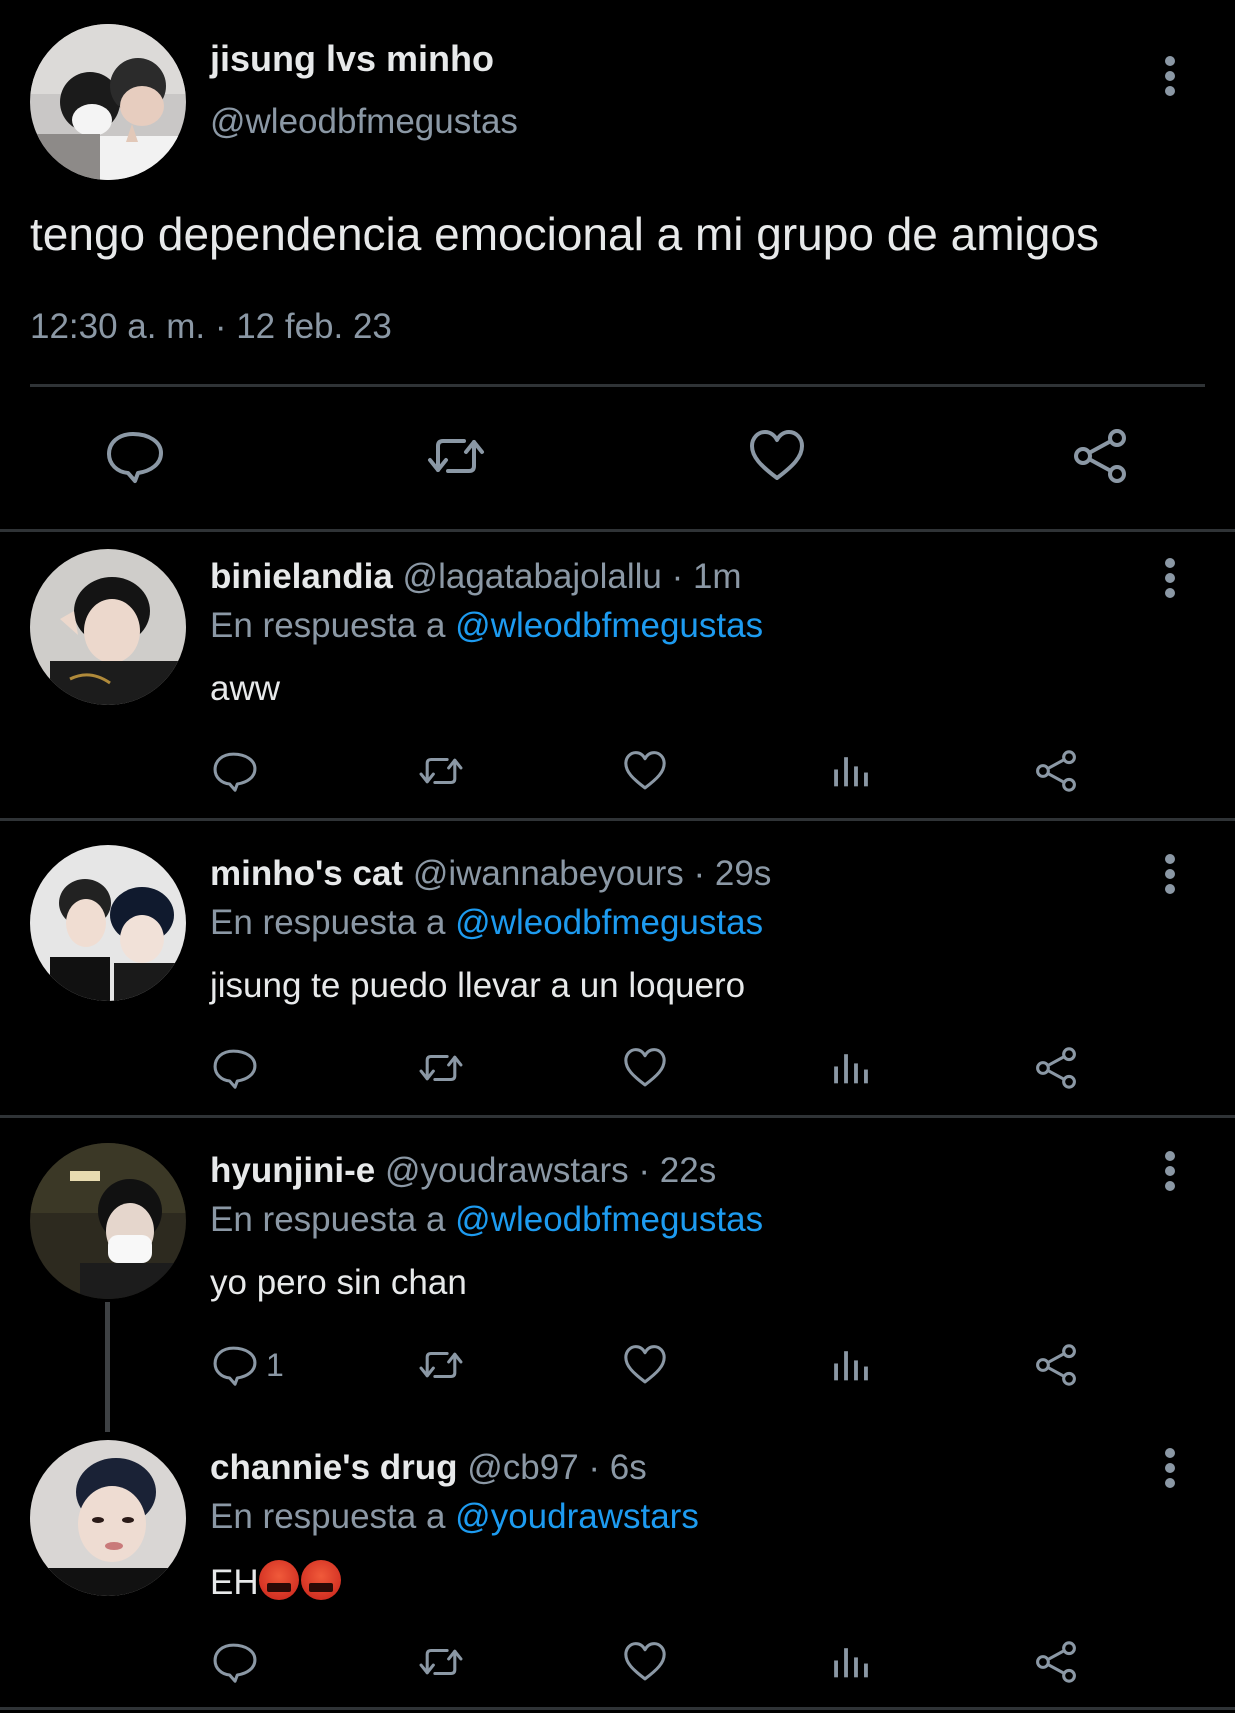  What do you see at coordinates (352, 59) in the screenshot?
I see `author-name: jisung lvs minho` at bounding box center [352, 59].